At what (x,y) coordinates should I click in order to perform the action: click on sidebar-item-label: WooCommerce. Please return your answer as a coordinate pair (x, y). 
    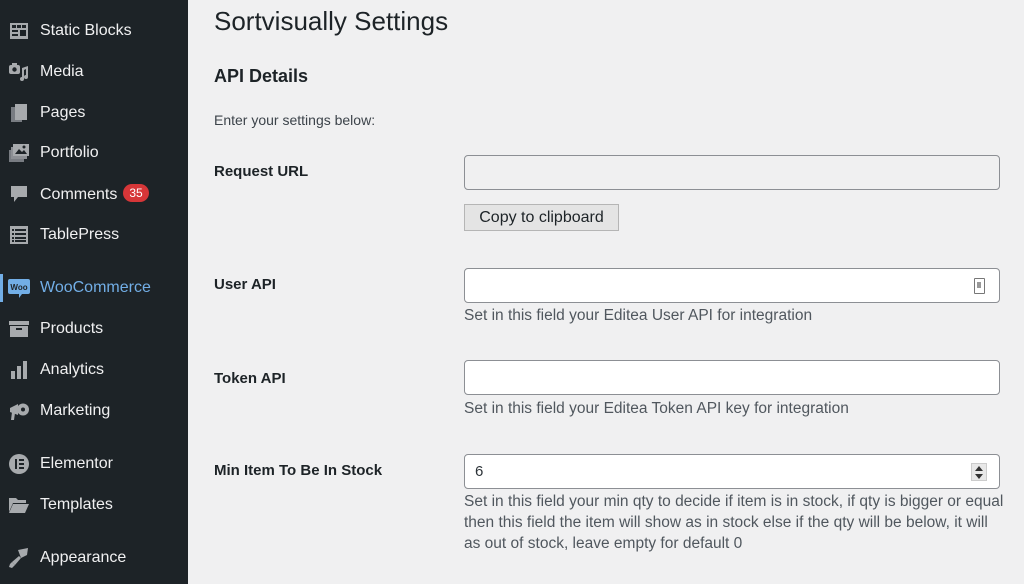
    Looking at the image, I should click on (95, 287).